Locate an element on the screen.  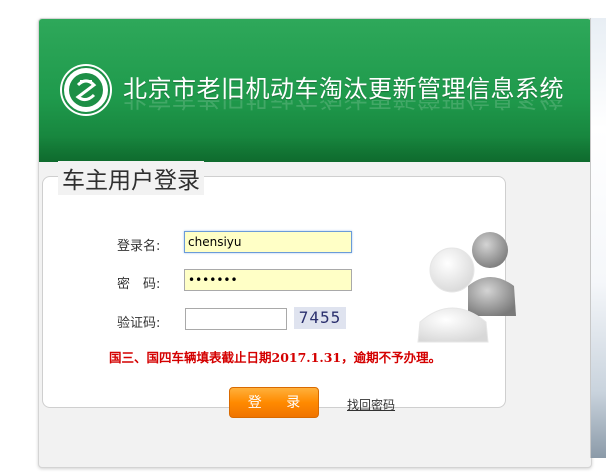
user-avatar-icon is located at coordinates (466, 287).